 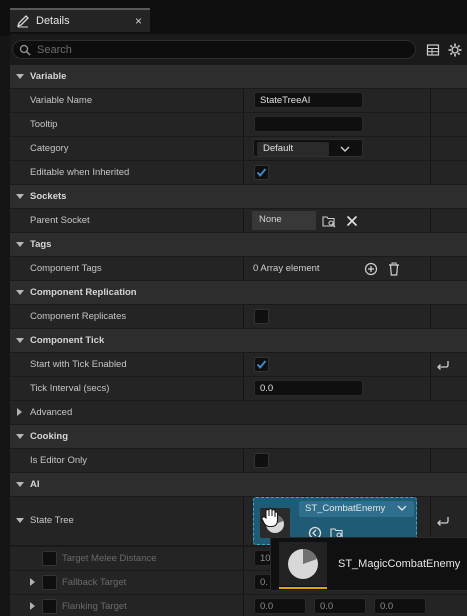 I want to click on add-element-icon, so click(x=371, y=269).